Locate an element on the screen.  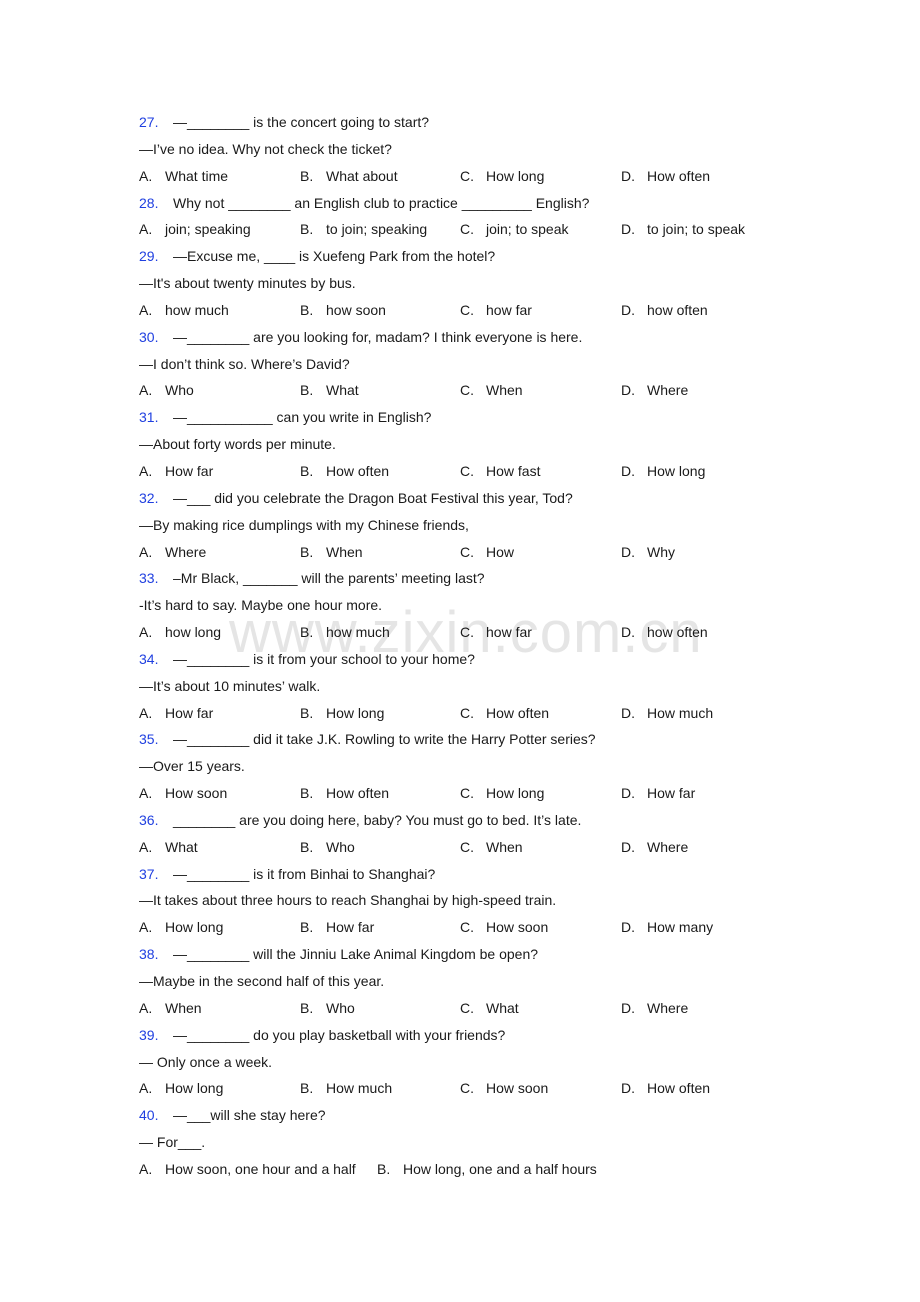
option-c: C. How is located at coordinates (487, 552).